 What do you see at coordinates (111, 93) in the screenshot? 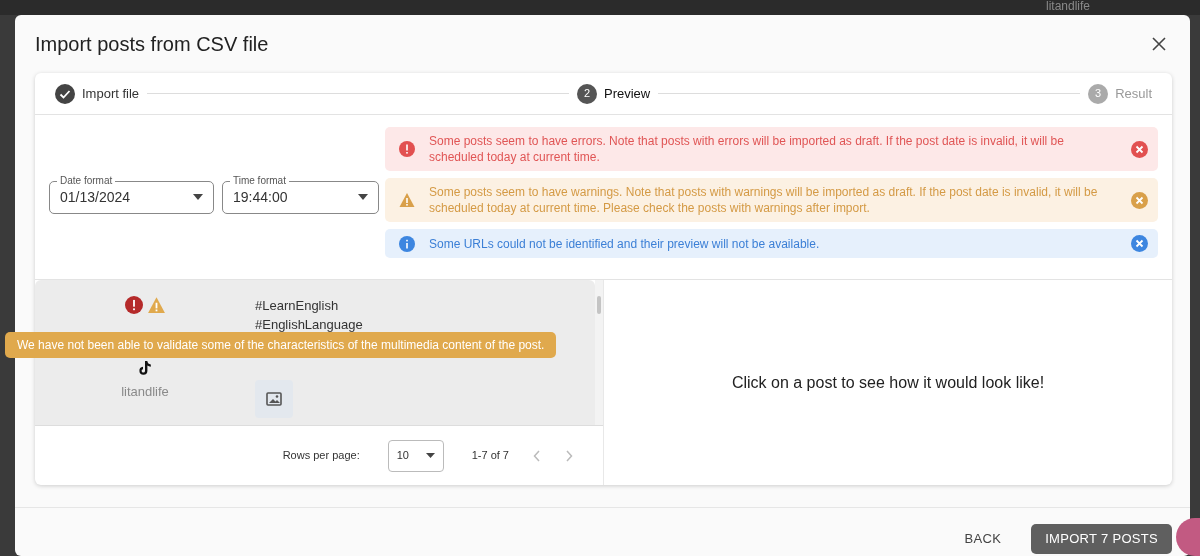
I see `step-label: Import file` at bounding box center [111, 93].